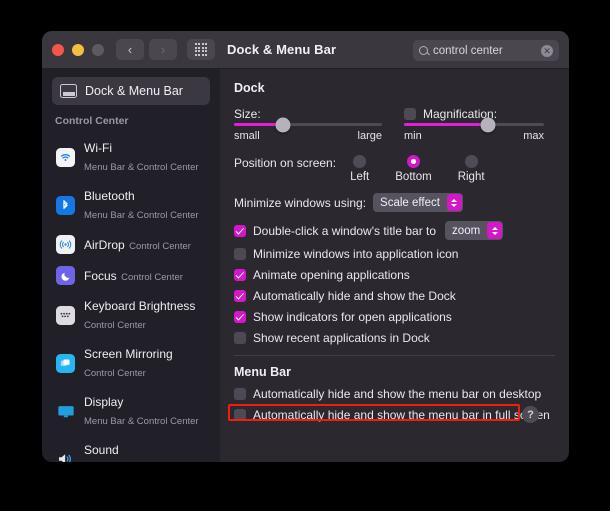  What do you see at coordinates (65, 205) in the screenshot?
I see `bluetooth-icon` at bounding box center [65, 205].